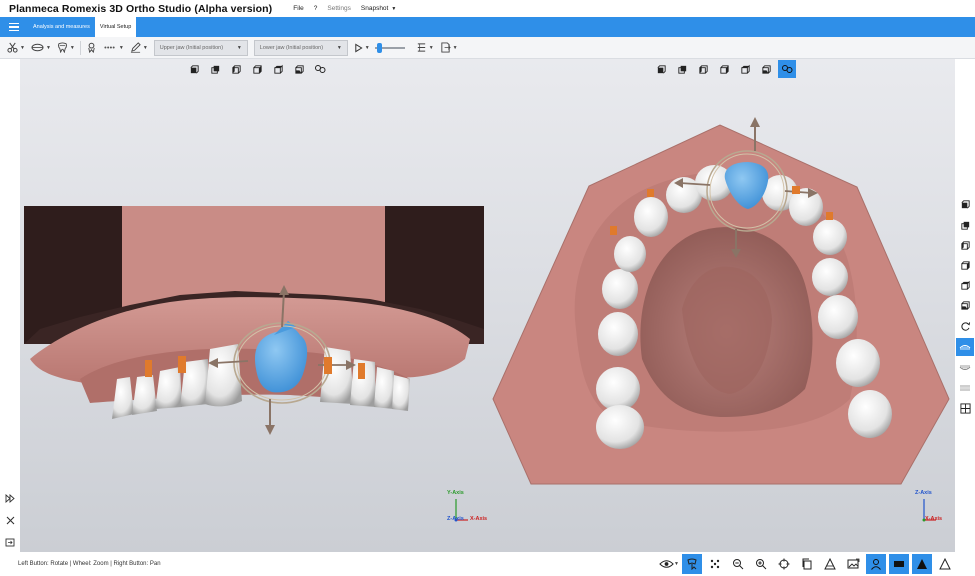  I want to click on upper-jaw-select: Upper jaw (Initial position) ▼, so click(200, 47).